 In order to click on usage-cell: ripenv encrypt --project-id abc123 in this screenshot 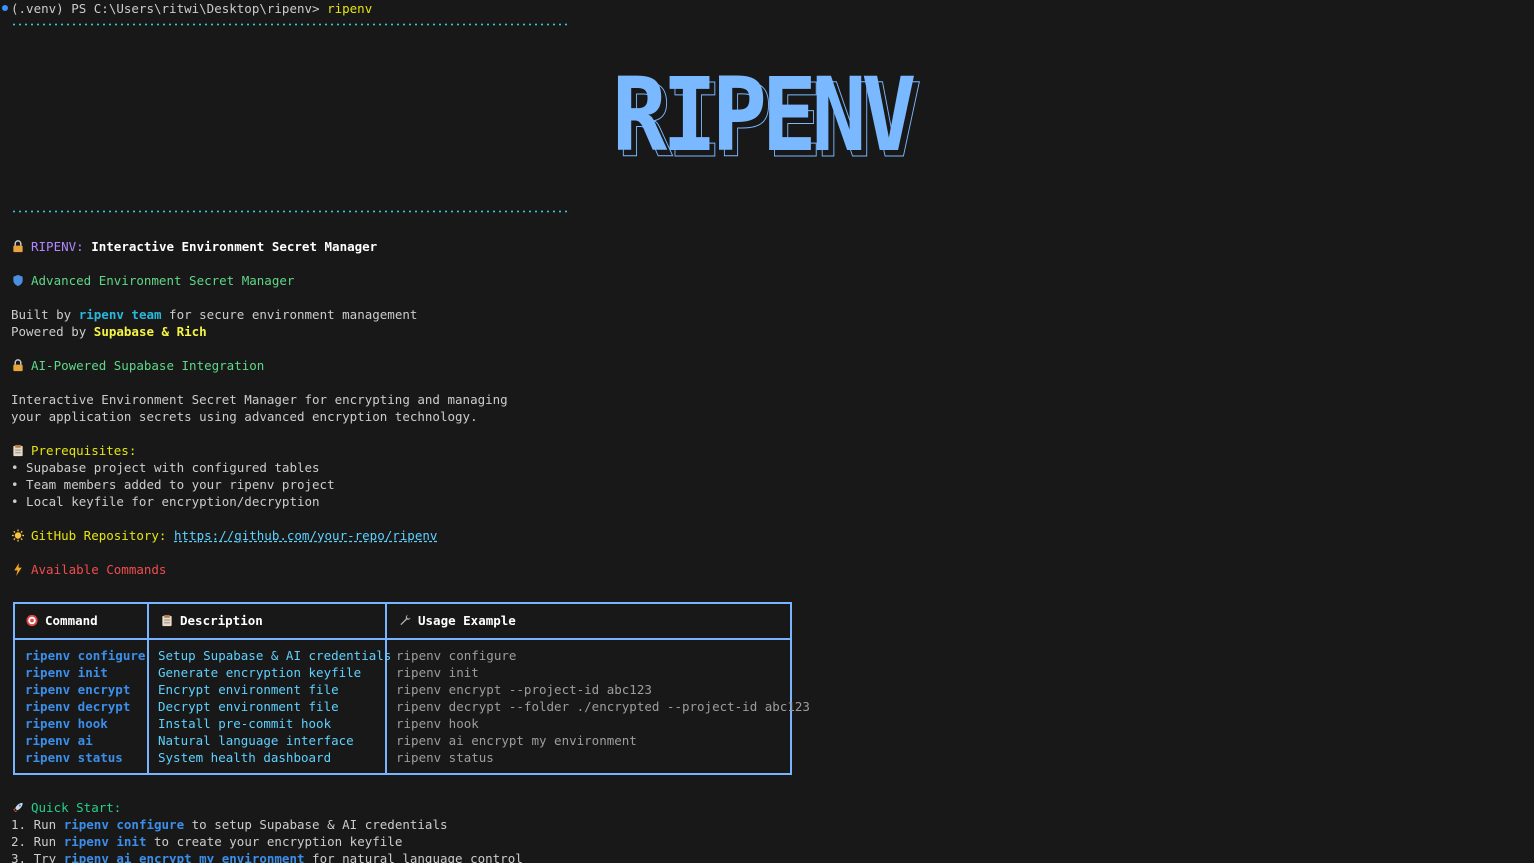, I will do `click(524, 689)`.